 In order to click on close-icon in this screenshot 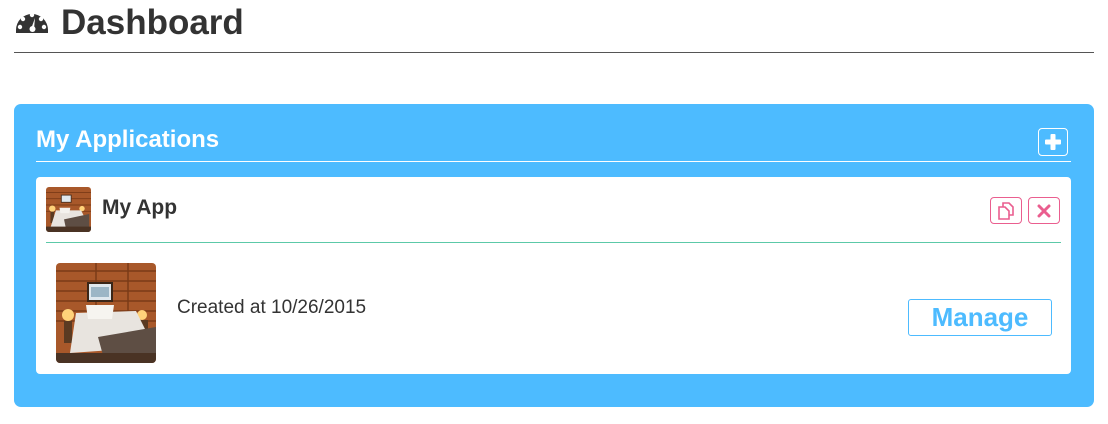, I will do `click(1044, 210)`.